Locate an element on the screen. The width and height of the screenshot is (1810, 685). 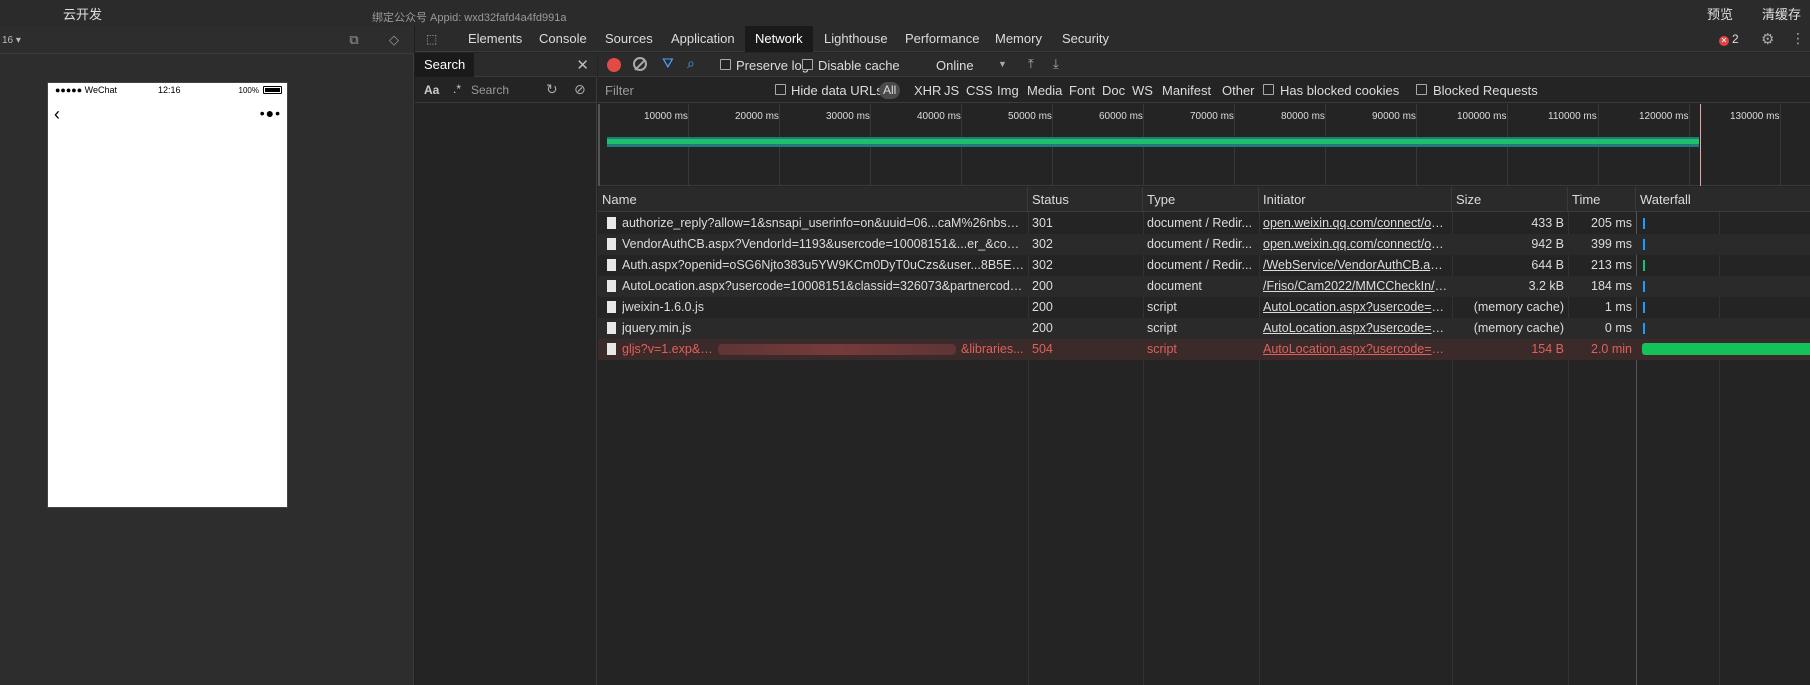
filter-all: All is located at coordinates (890, 90).